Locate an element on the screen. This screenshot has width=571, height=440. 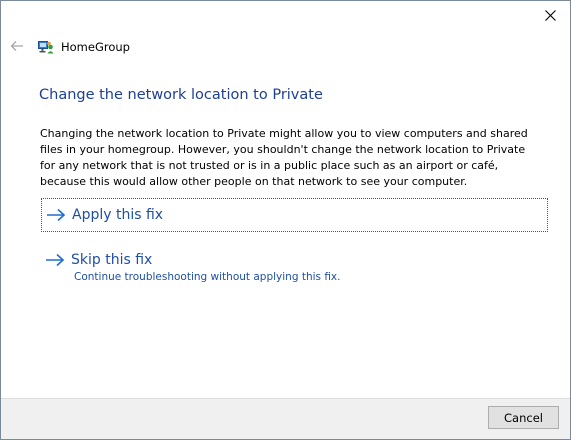
back-arrow-icon is located at coordinates (16, 46).